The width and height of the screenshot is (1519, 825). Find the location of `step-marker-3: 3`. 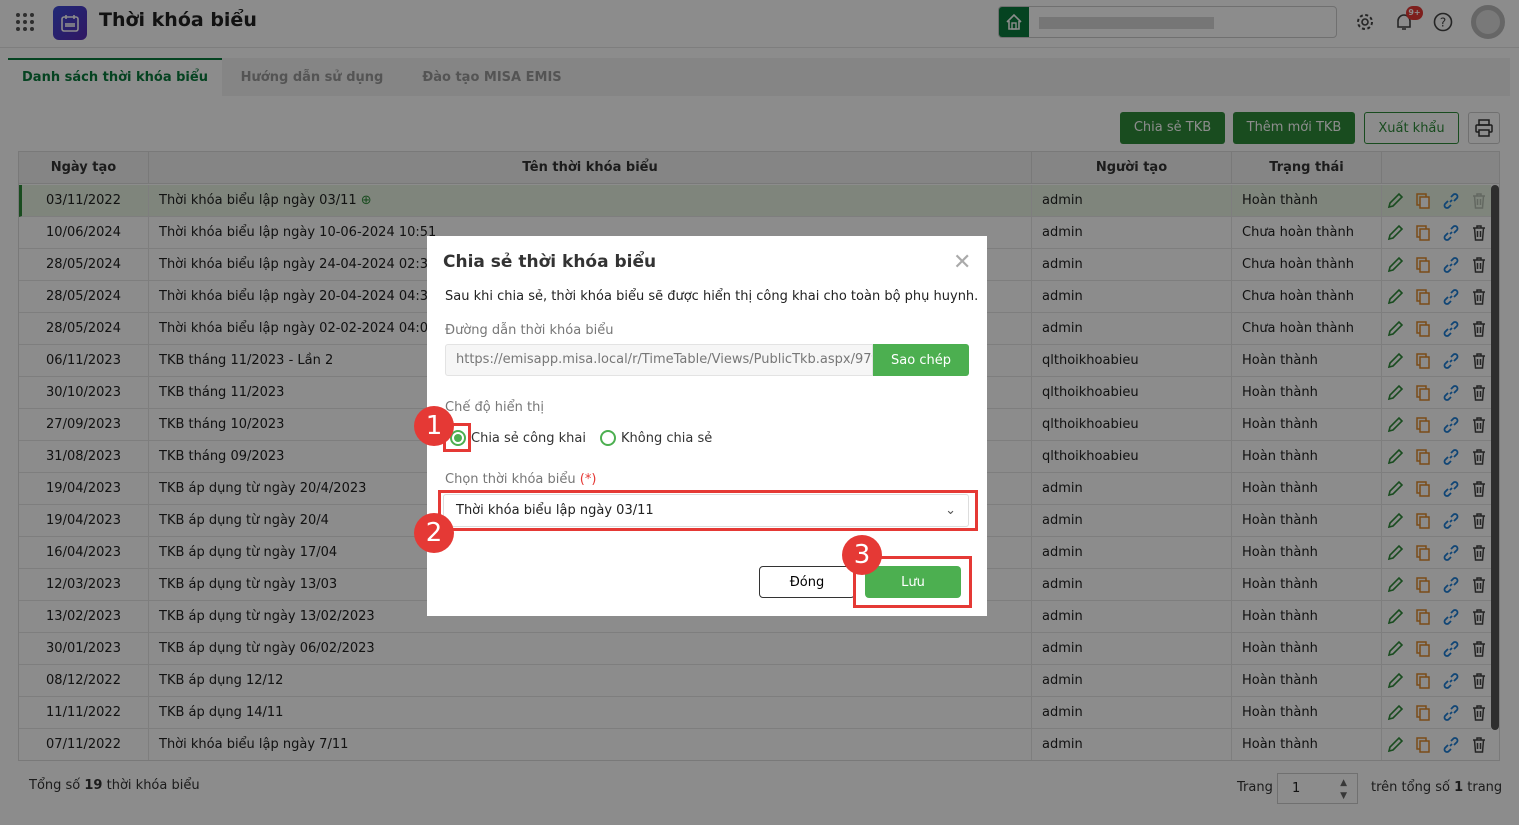

step-marker-3: 3 is located at coordinates (862, 555).